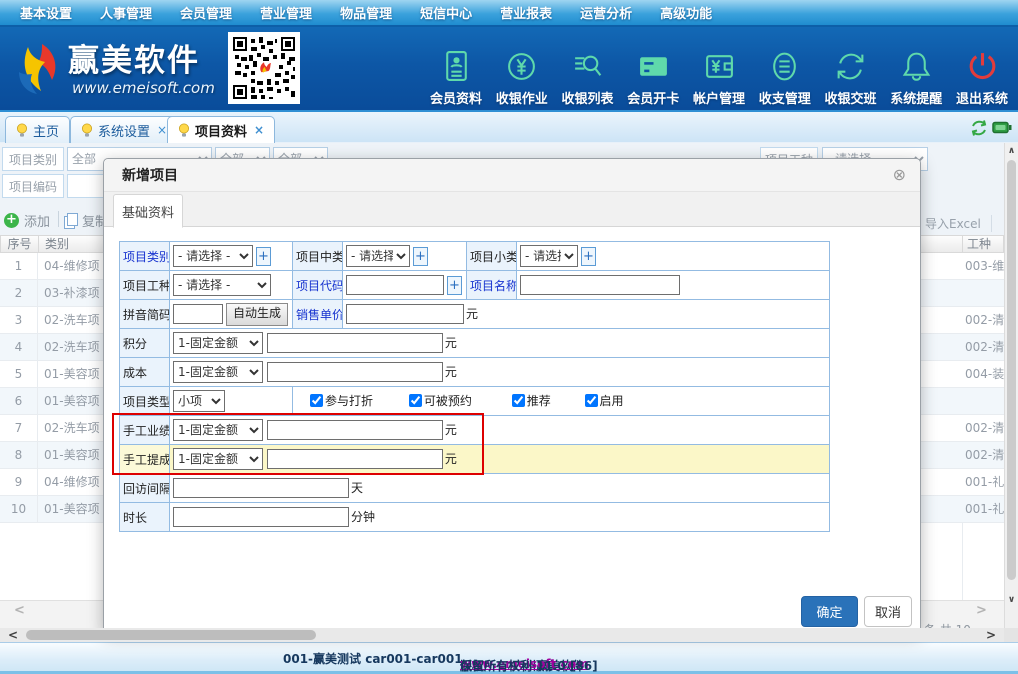 This screenshot has width=1018, height=674. Describe the element at coordinates (143, 88) in the screenshot. I see `brand-url: www.emeisoft.com` at that location.